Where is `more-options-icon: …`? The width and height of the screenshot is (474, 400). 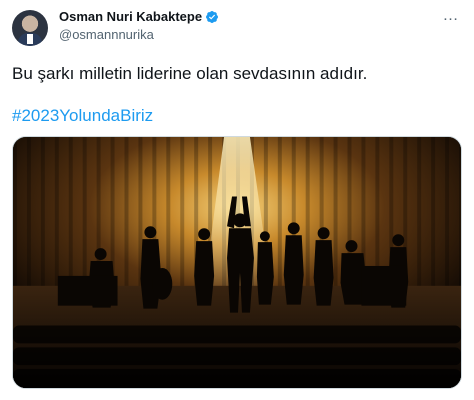
more-options-icon: … is located at coordinates (451, 15).